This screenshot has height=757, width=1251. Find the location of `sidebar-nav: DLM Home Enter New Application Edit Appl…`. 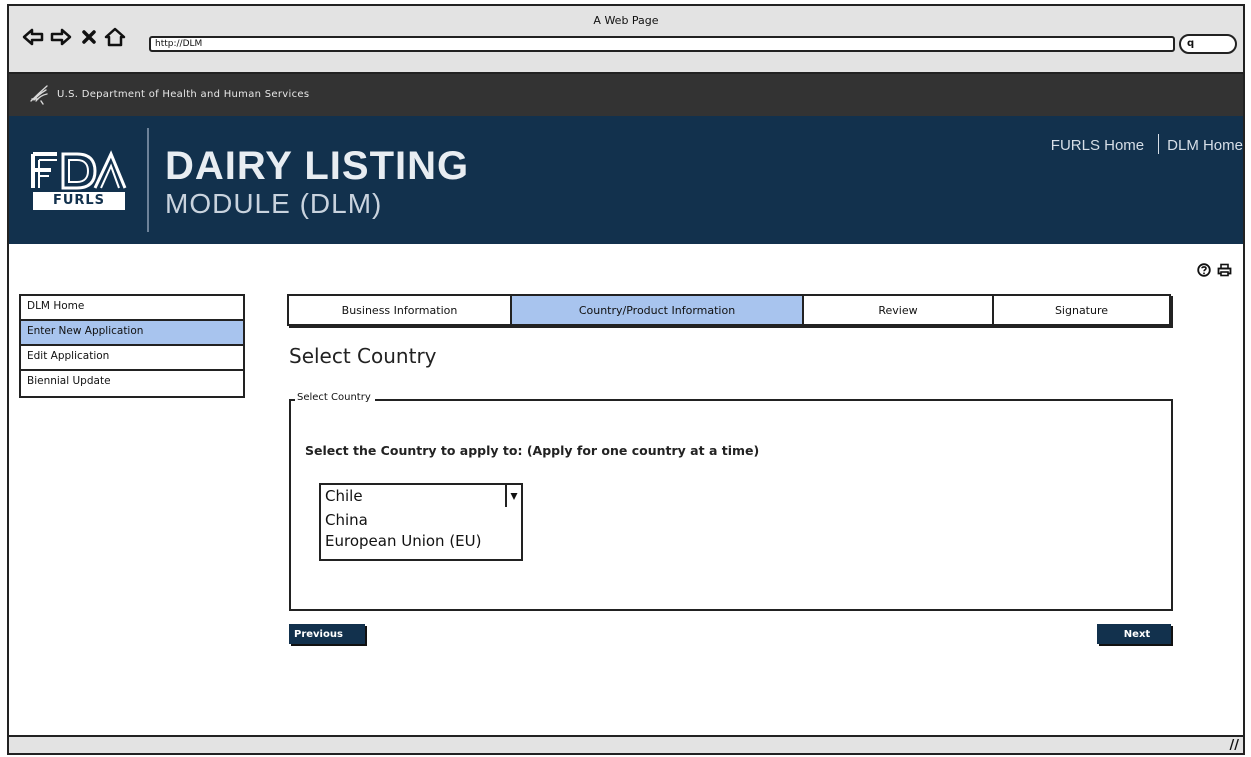

sidebar-nav: DLM Home Enter New Application Edit Appl… is located at coordinates (132, 346).